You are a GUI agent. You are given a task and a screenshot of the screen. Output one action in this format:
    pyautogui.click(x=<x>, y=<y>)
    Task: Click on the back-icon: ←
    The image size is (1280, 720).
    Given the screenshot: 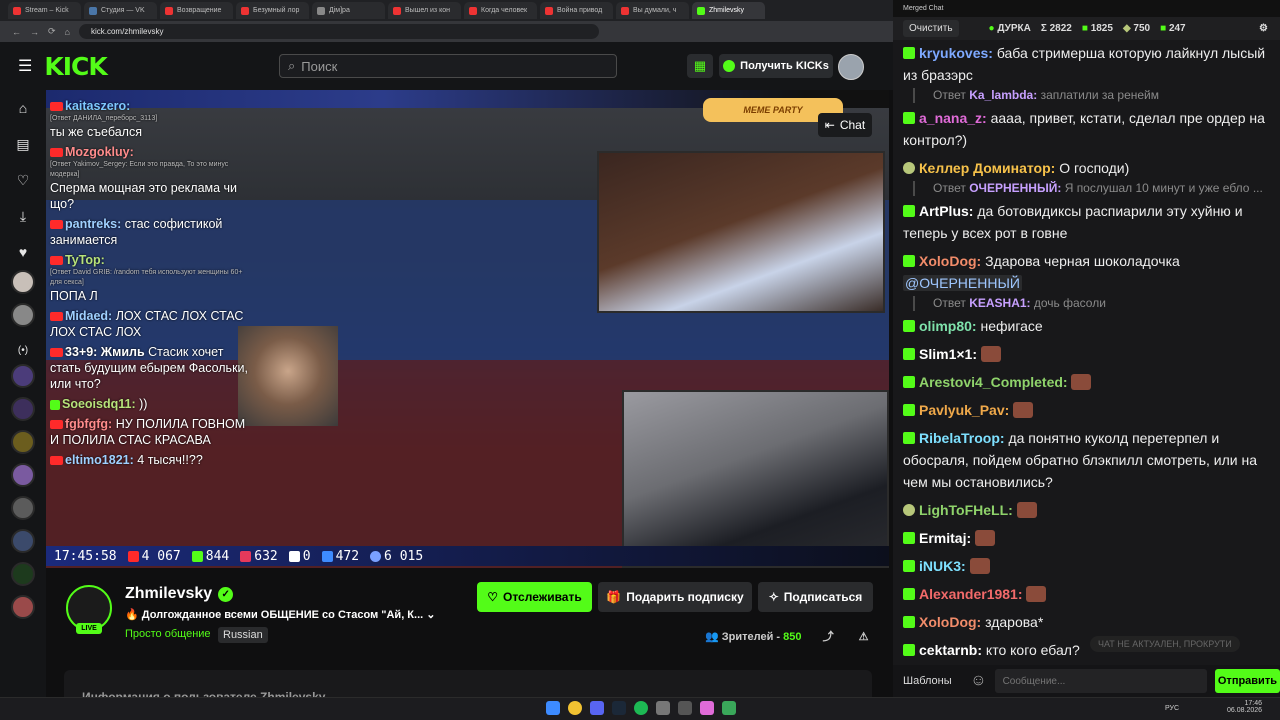 What is the action you would take?
    pyautogui.click(x=16, y=32)
    